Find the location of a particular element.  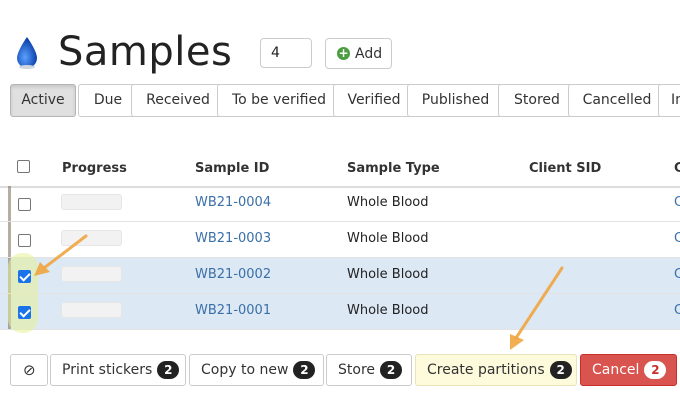

tab-published: Published is located at coordinates (455, 100).